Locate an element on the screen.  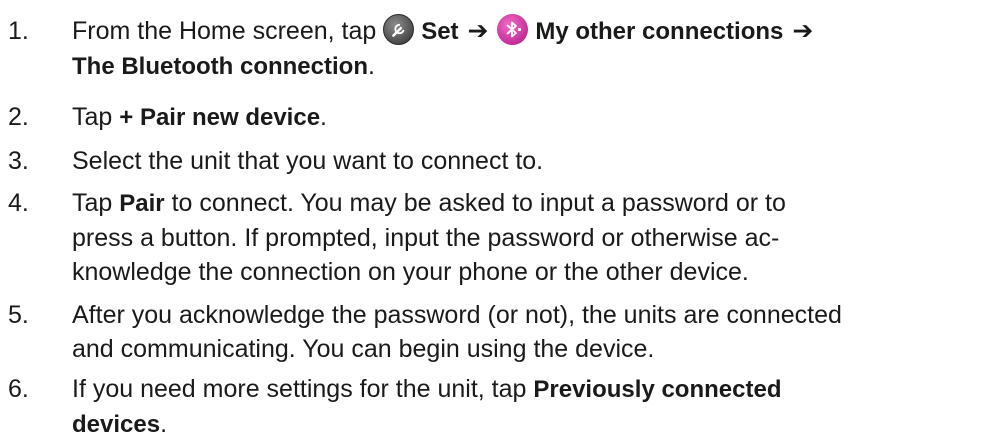
step-number: 2. is located at coordinates (18, 117).